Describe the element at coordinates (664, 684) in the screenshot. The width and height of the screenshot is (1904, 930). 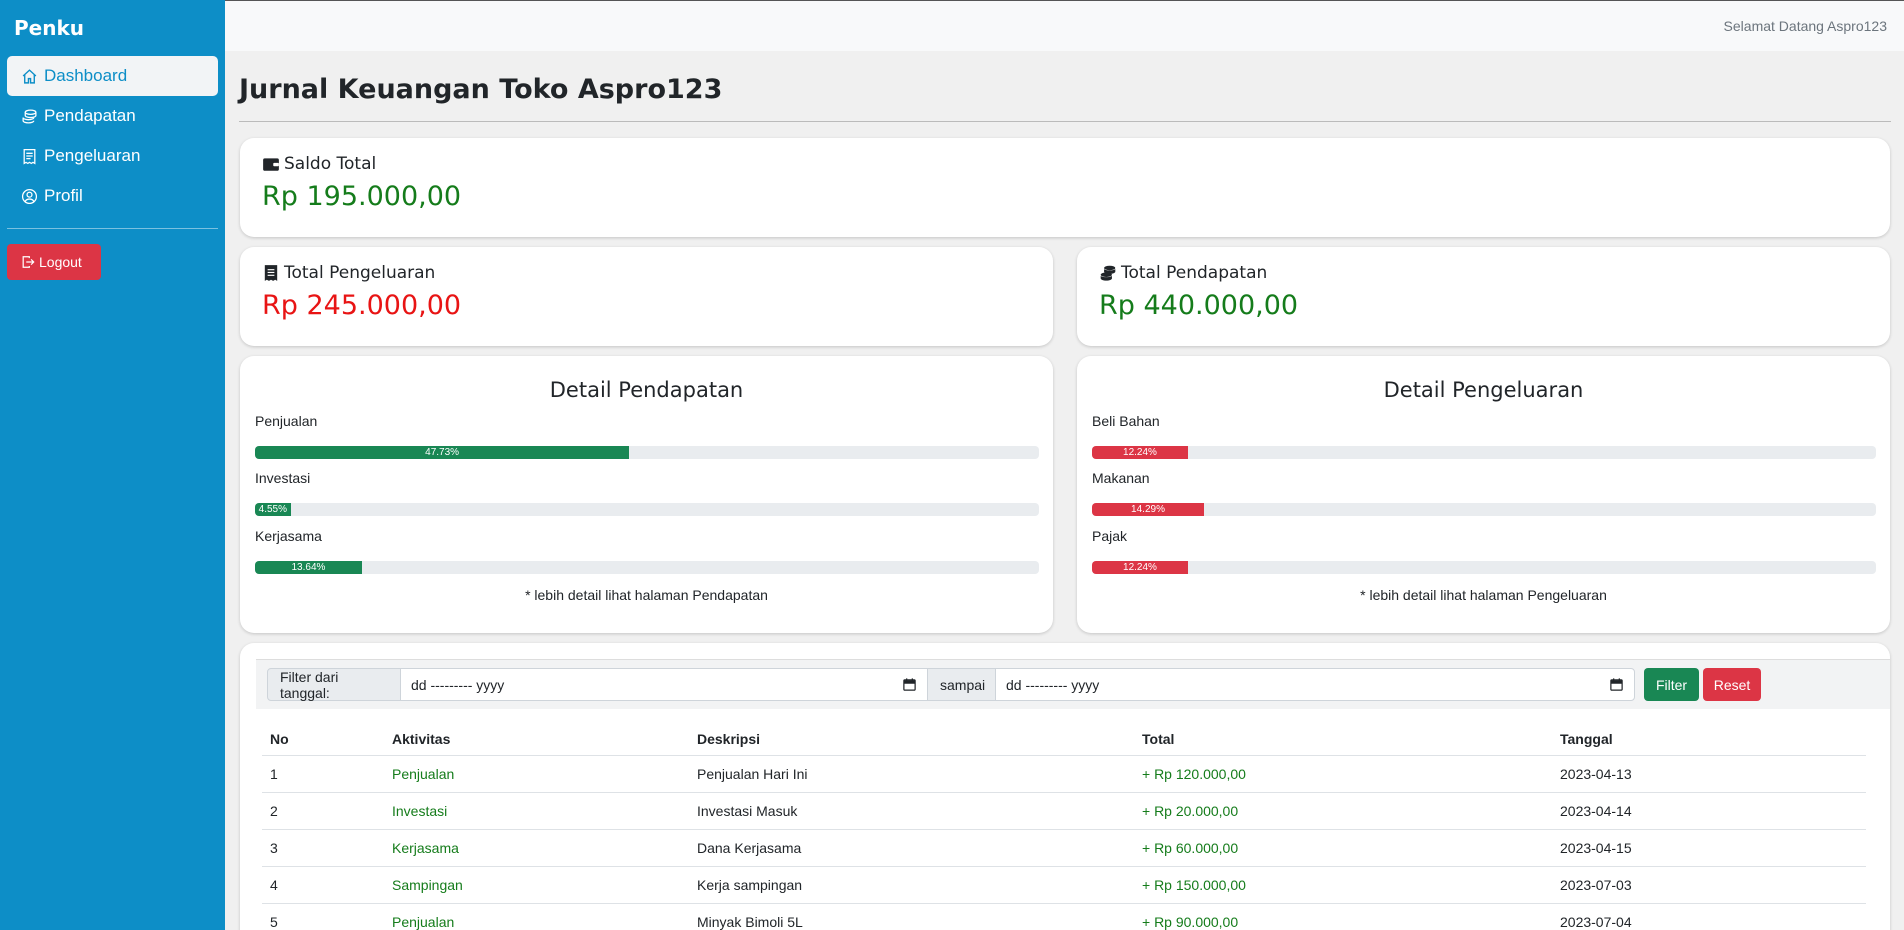
I see `date-from-input: dd --------- yyyy` at that location.